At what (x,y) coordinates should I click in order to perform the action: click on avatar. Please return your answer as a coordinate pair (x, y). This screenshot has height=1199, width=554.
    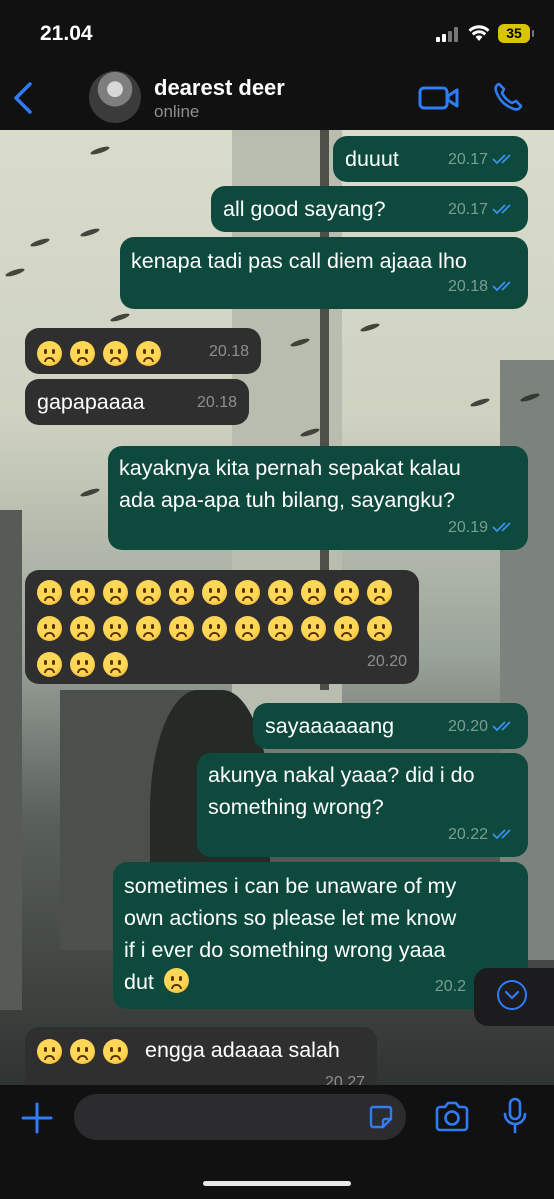
    Looking at the image, I should click on (115, 97).